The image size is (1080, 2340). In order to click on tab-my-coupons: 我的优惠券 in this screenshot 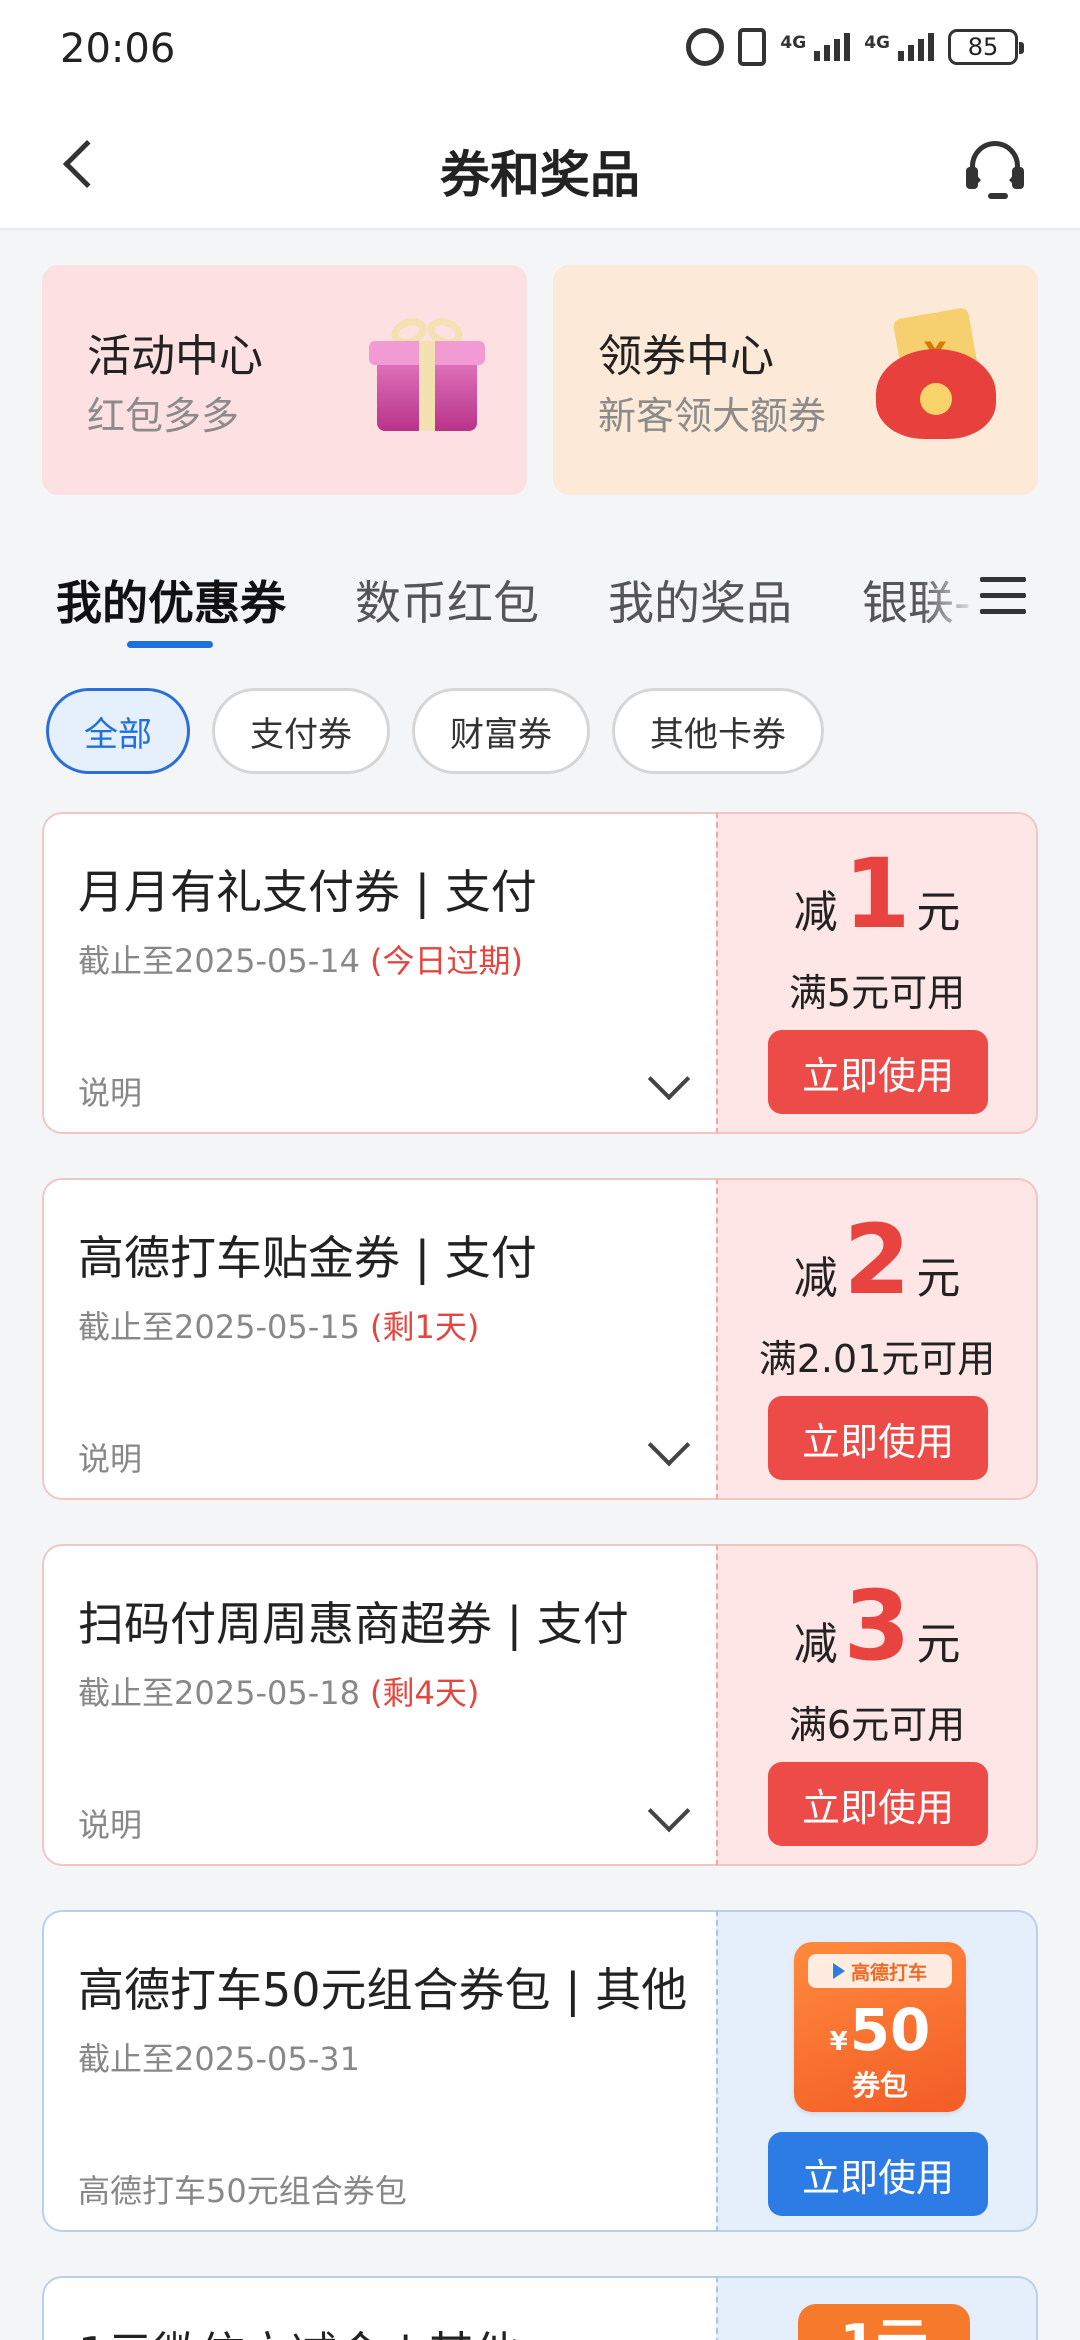, I will do `click(171, 600)`.